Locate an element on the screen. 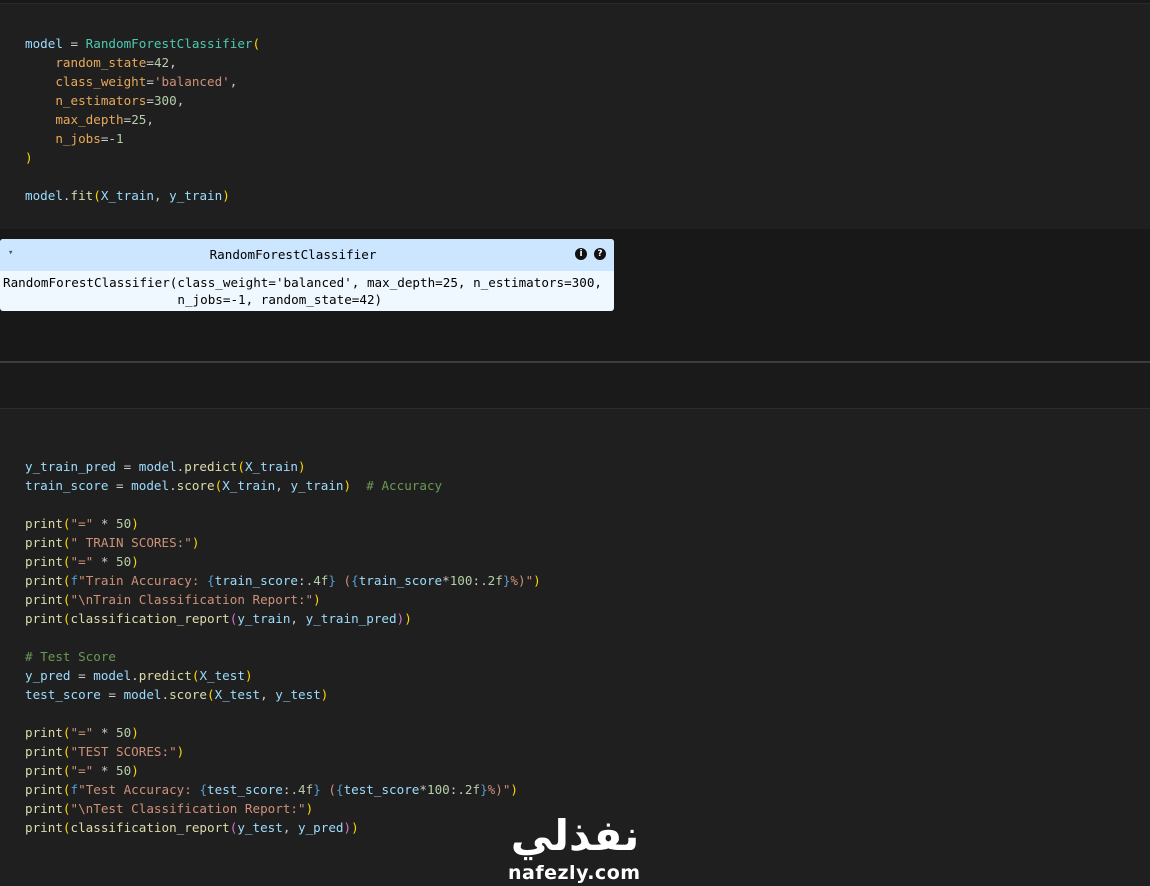  watermark-logo: نفذلي is located at coordinates (575, 836).